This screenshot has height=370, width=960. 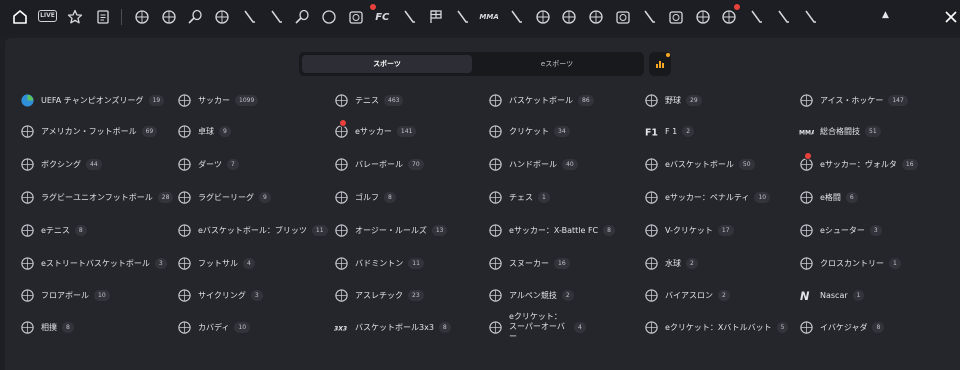 I want to click on sport-item: ハンドボール 40, so click(x=532, y=164).